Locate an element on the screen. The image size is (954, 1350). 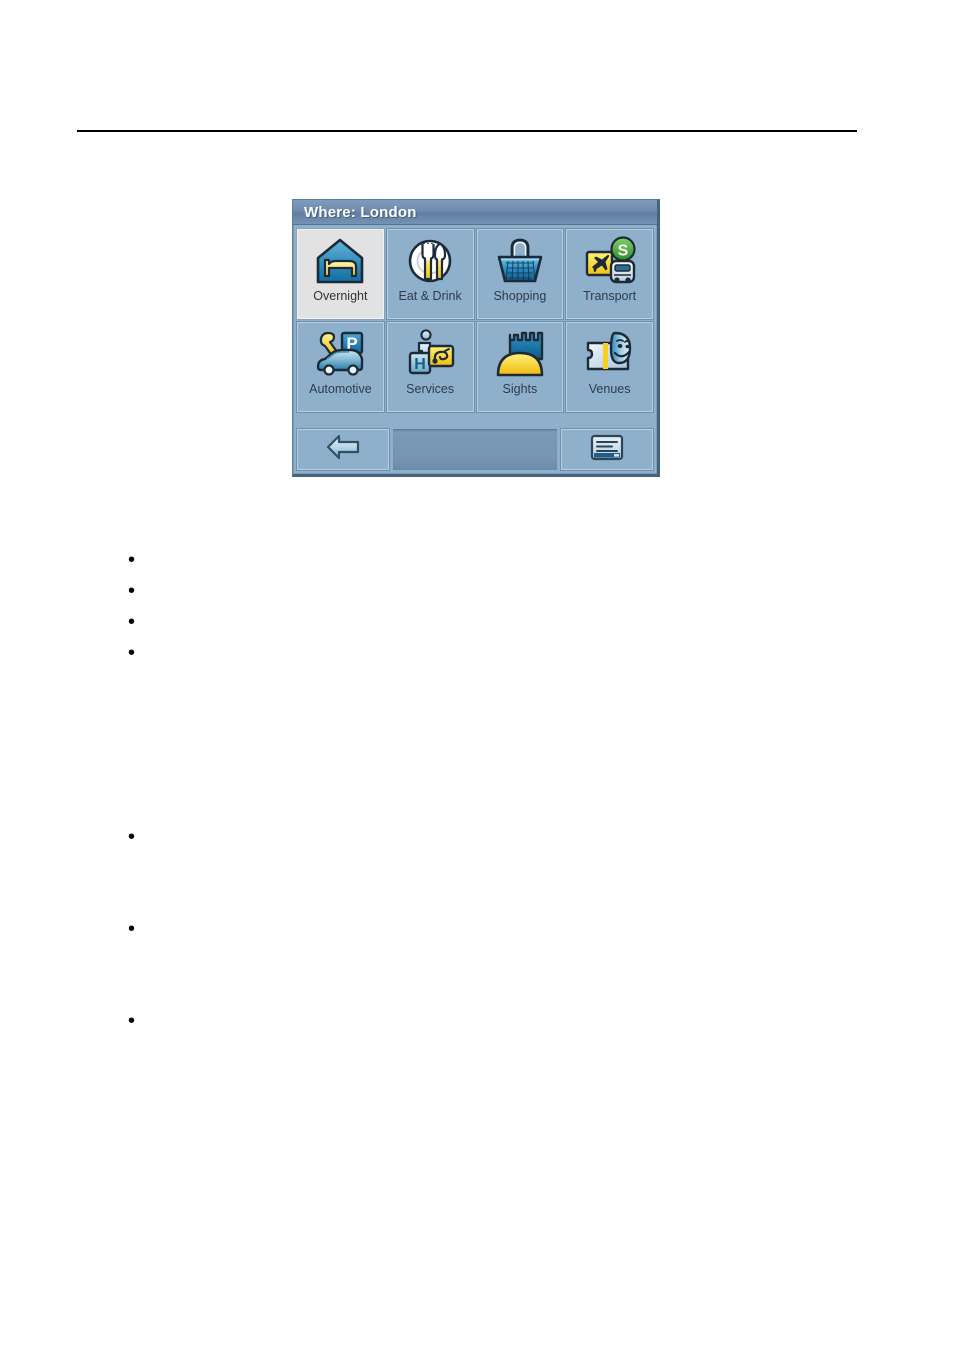
svg-text: S is located at coordinates (622, 251).